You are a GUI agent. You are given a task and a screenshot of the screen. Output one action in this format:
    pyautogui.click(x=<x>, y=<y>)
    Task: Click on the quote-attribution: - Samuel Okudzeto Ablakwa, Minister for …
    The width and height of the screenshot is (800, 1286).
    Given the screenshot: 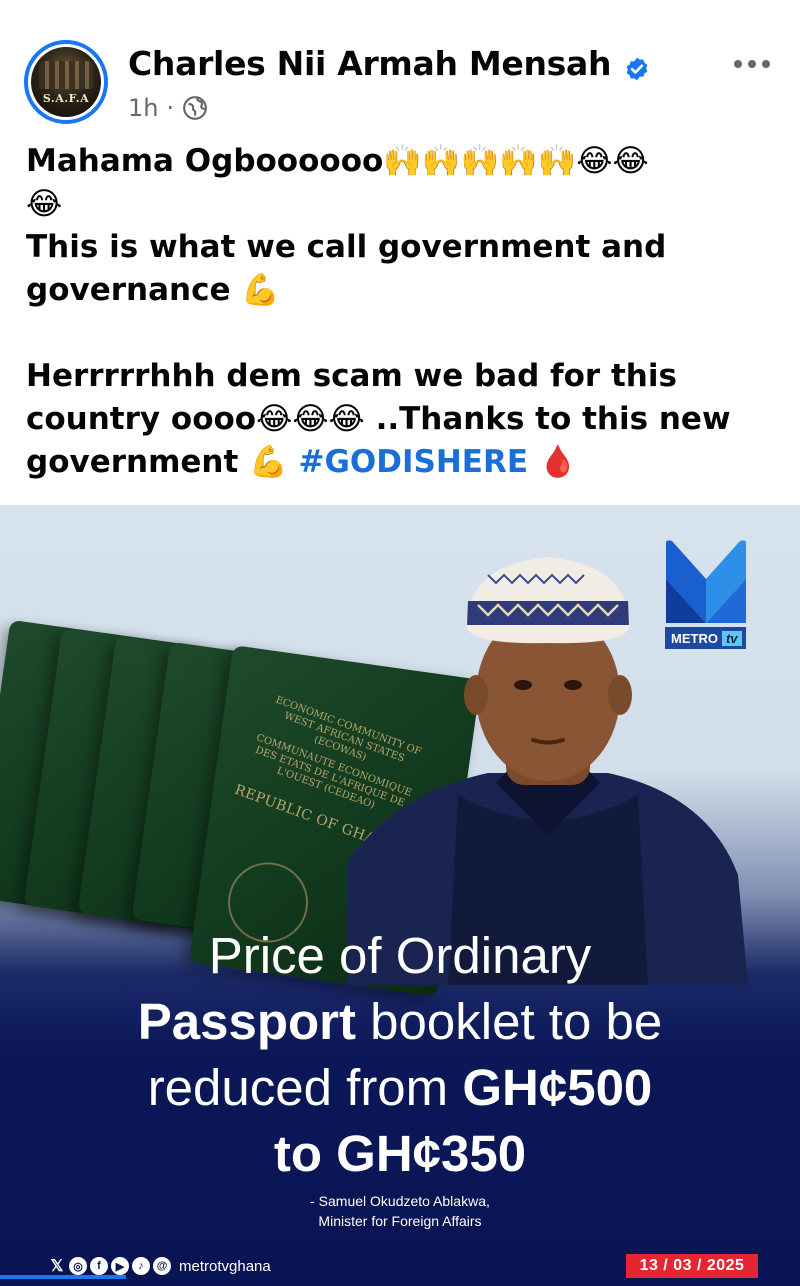 What is the action you would take?
    pyautogui.click(x=400, y=1211)
    